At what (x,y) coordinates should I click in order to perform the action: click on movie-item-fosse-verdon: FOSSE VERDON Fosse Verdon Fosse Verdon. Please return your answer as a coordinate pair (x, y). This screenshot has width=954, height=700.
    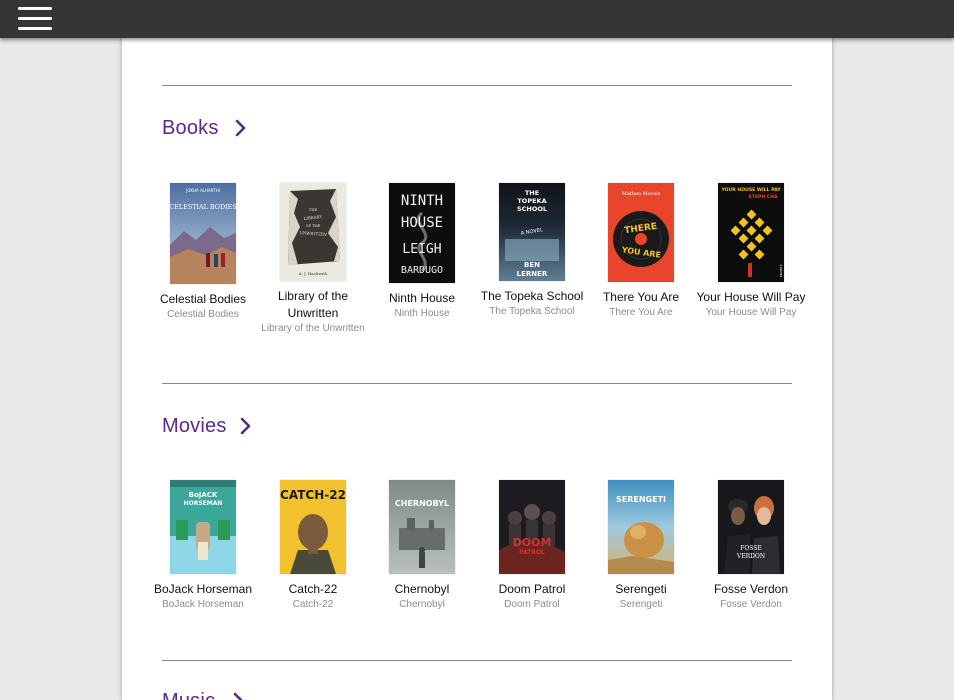
    Looking at the image, I should click on (751, 546).